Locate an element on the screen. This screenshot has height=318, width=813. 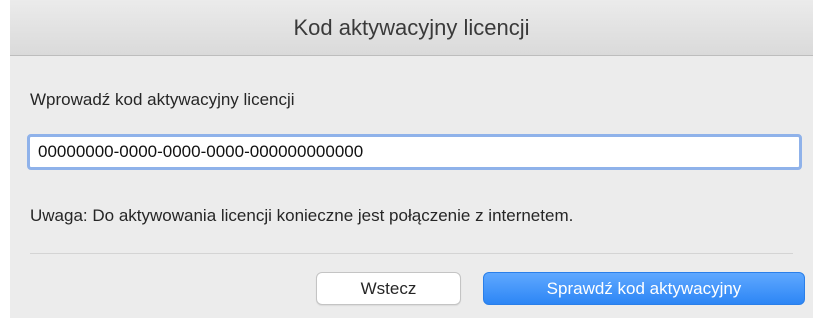
back-button: Wstecz is located at coordinates (388, 288).